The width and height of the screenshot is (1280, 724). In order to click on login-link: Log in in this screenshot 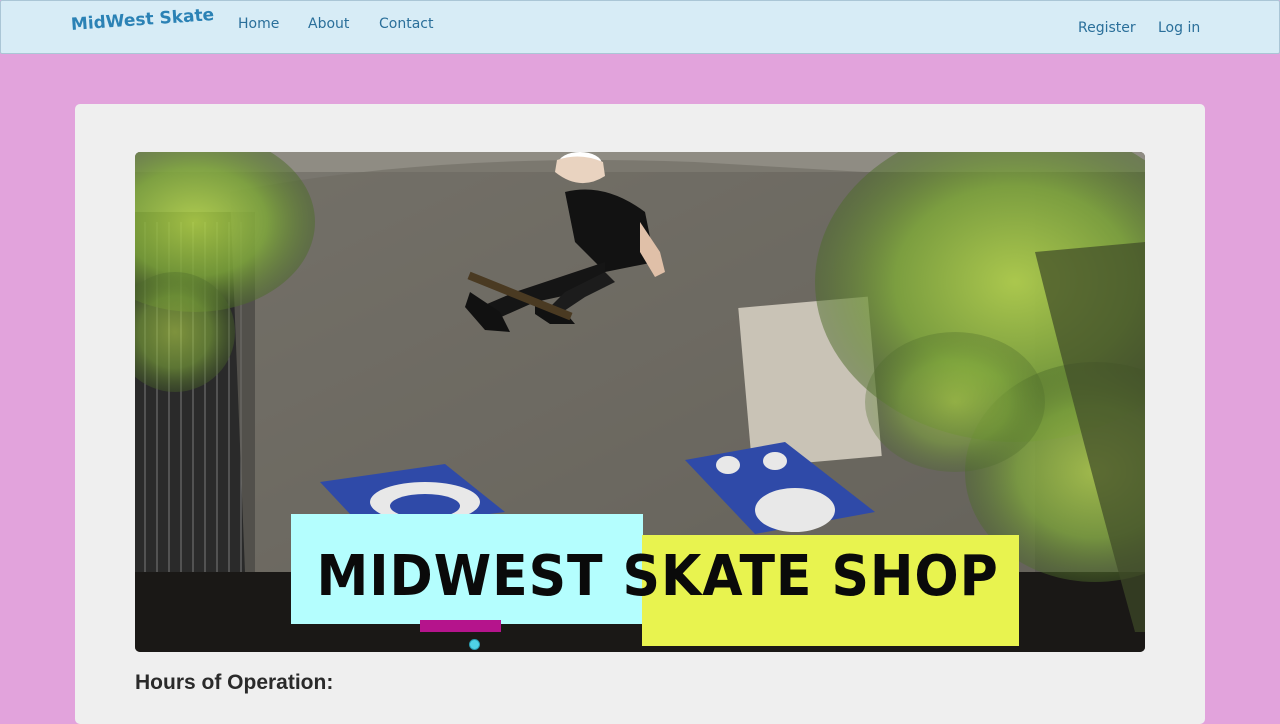, I will do `click(1179, 28)`.